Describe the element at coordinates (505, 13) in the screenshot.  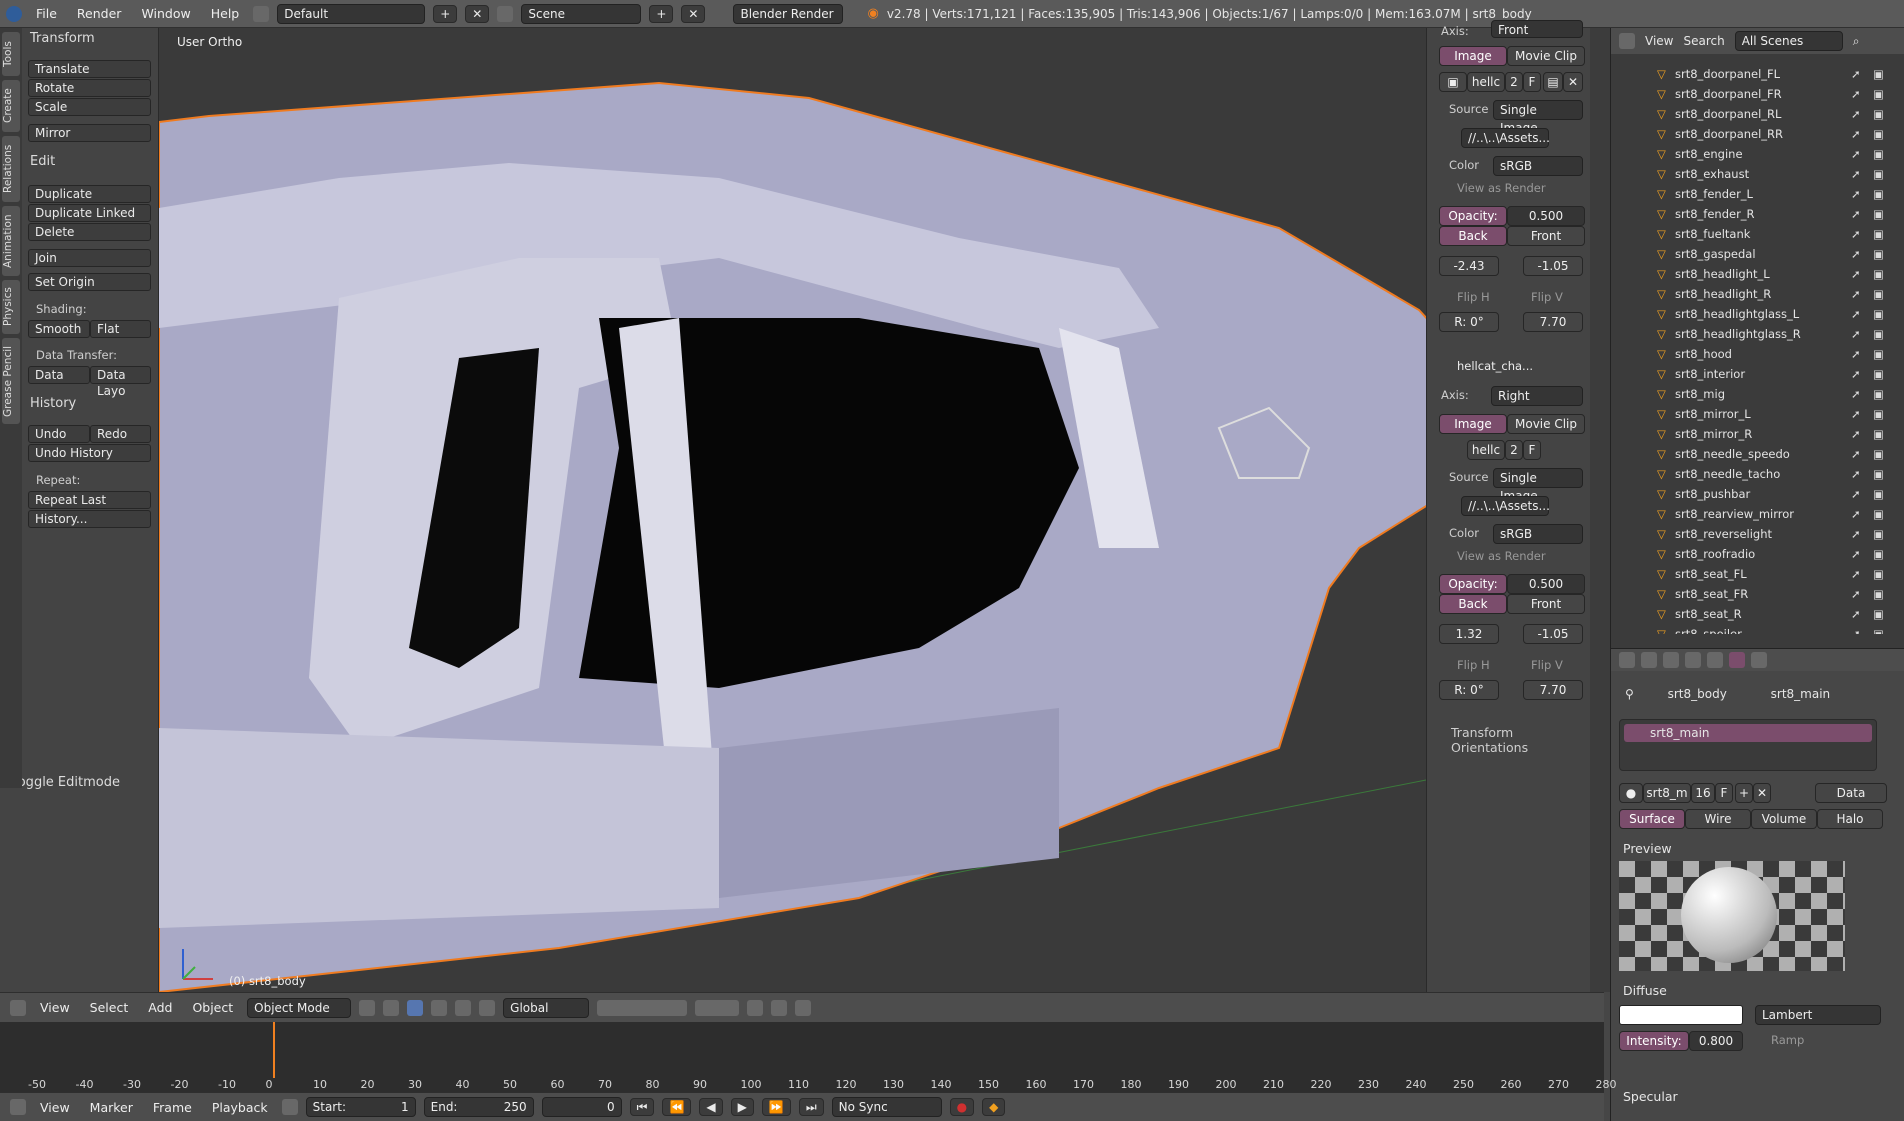
I see `scene-icon` at that location.